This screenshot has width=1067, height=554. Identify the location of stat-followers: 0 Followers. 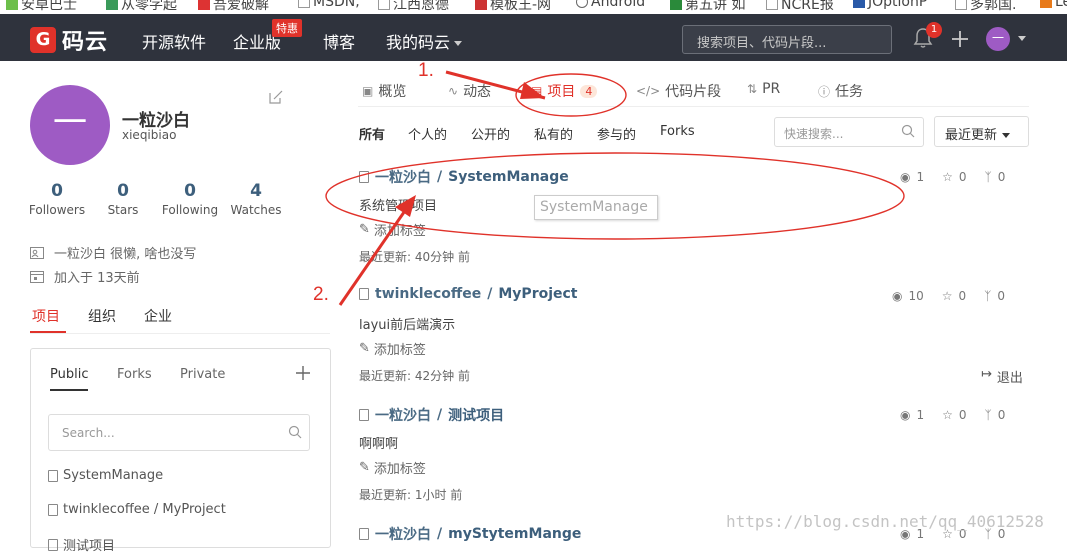
(57, 199).